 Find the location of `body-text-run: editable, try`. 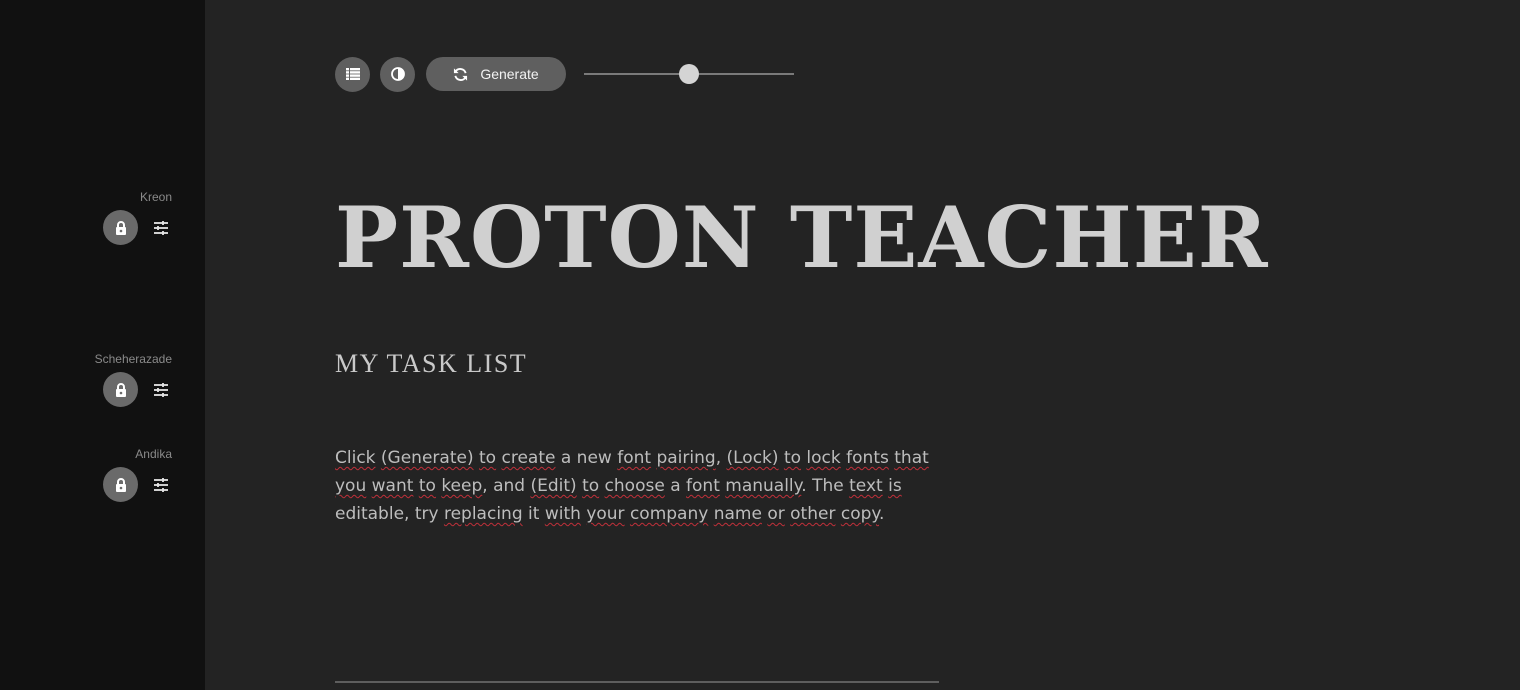

body-text-run: editable, try is located at coordinates (389, 514).